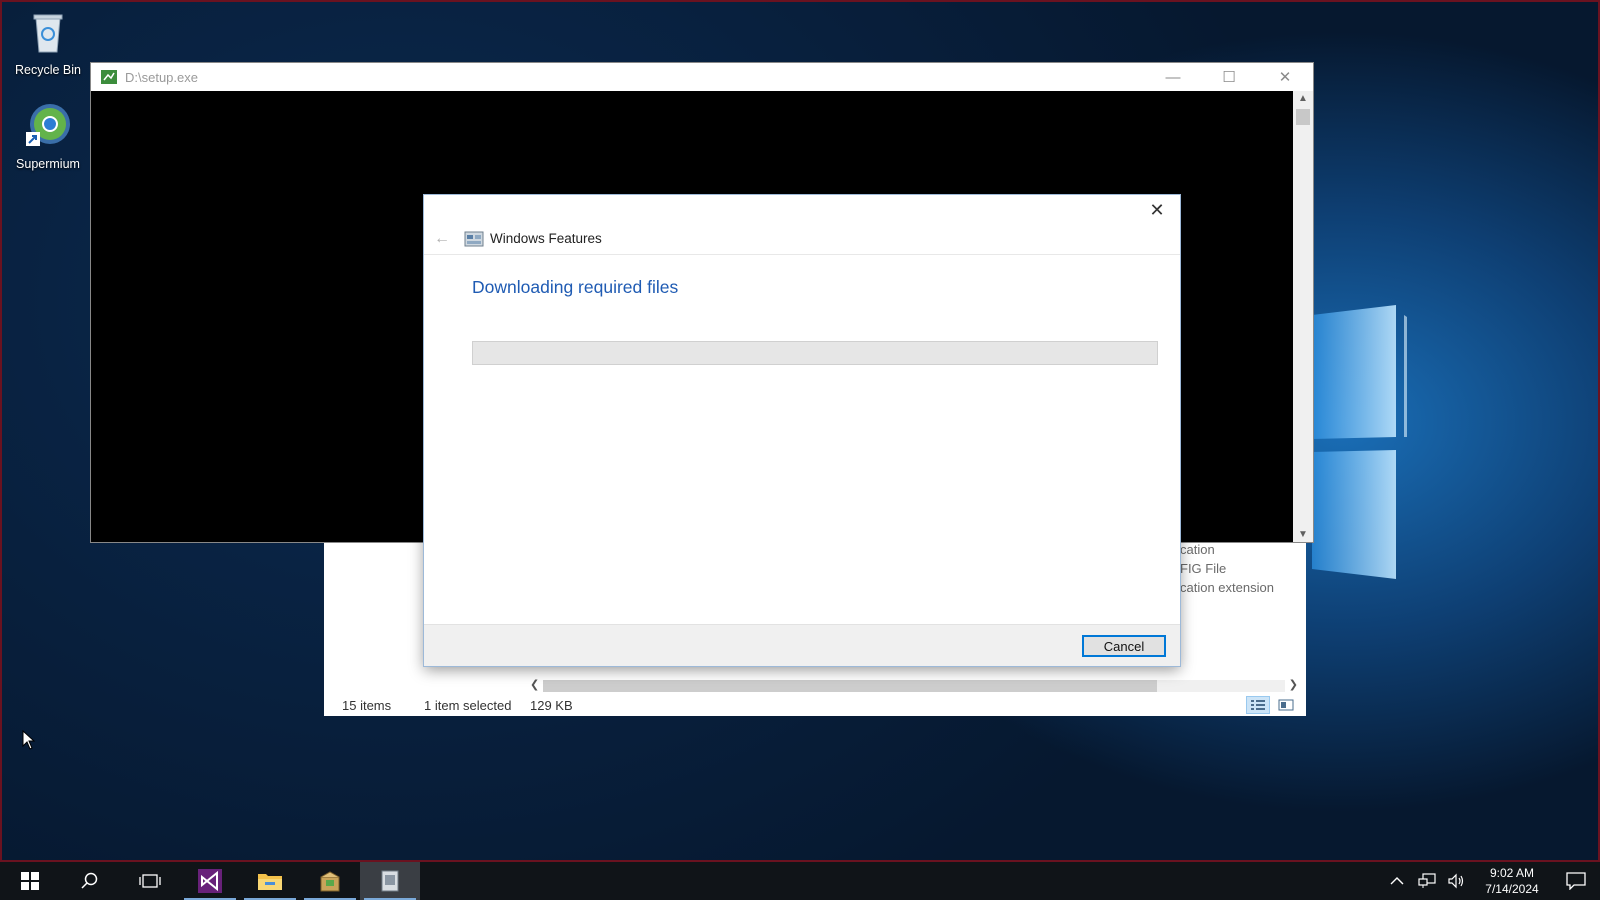 Image resolution: width=1600 pixels, height=900 pixels. I want to click on search-icon, so click(89, 880).